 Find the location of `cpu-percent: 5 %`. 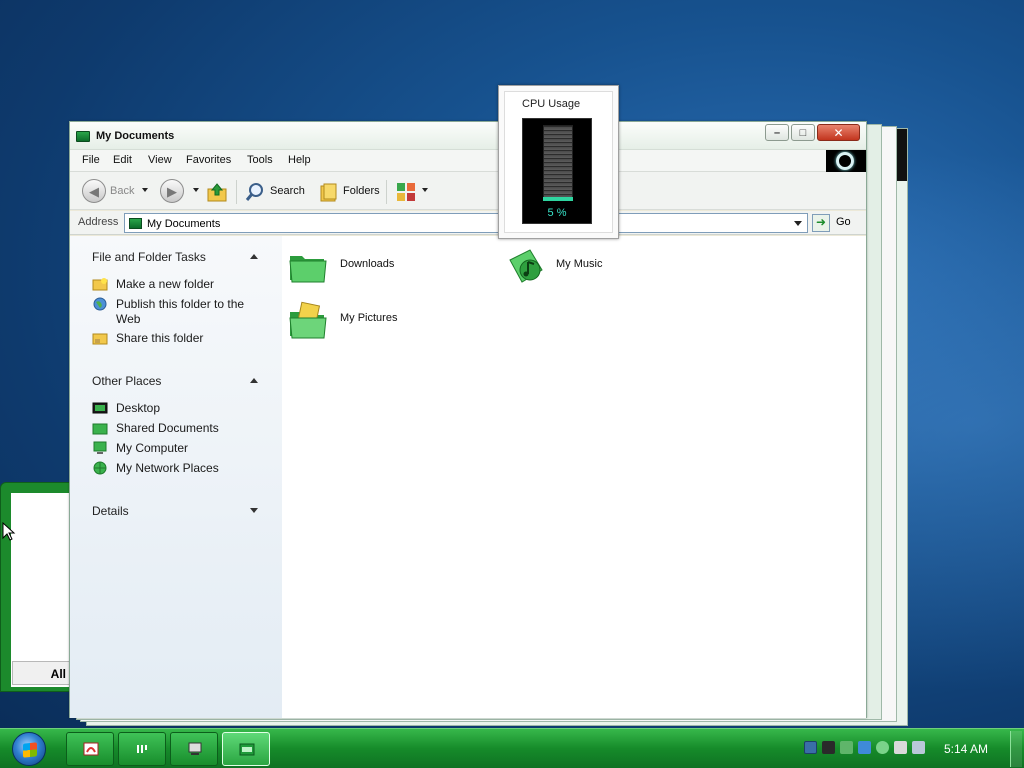

cpu-percent: 5 % is located at coordinates (557, 213).